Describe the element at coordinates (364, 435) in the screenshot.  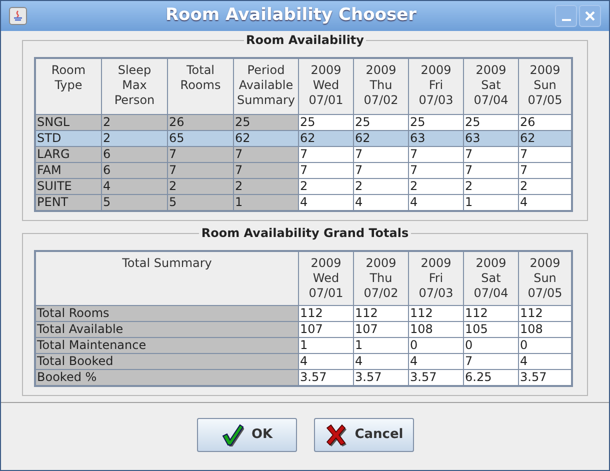
I see `cancel-button: Cancel` at that location.